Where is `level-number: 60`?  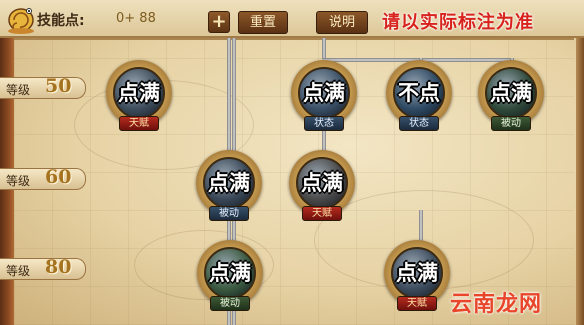 level-number: 60 is located at coordinates (58, 177).